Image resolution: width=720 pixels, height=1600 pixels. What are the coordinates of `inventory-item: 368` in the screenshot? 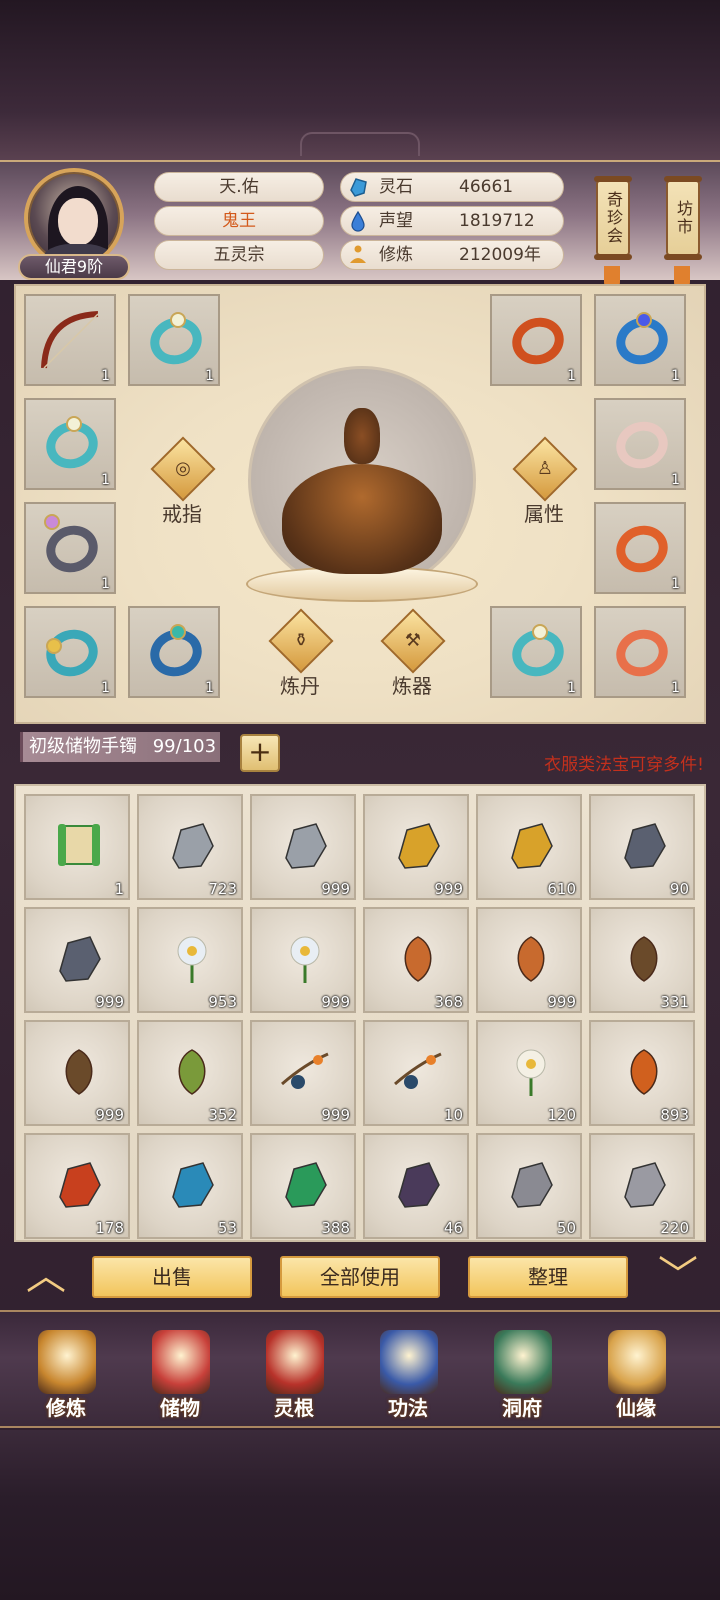 It's located at (416, 960).